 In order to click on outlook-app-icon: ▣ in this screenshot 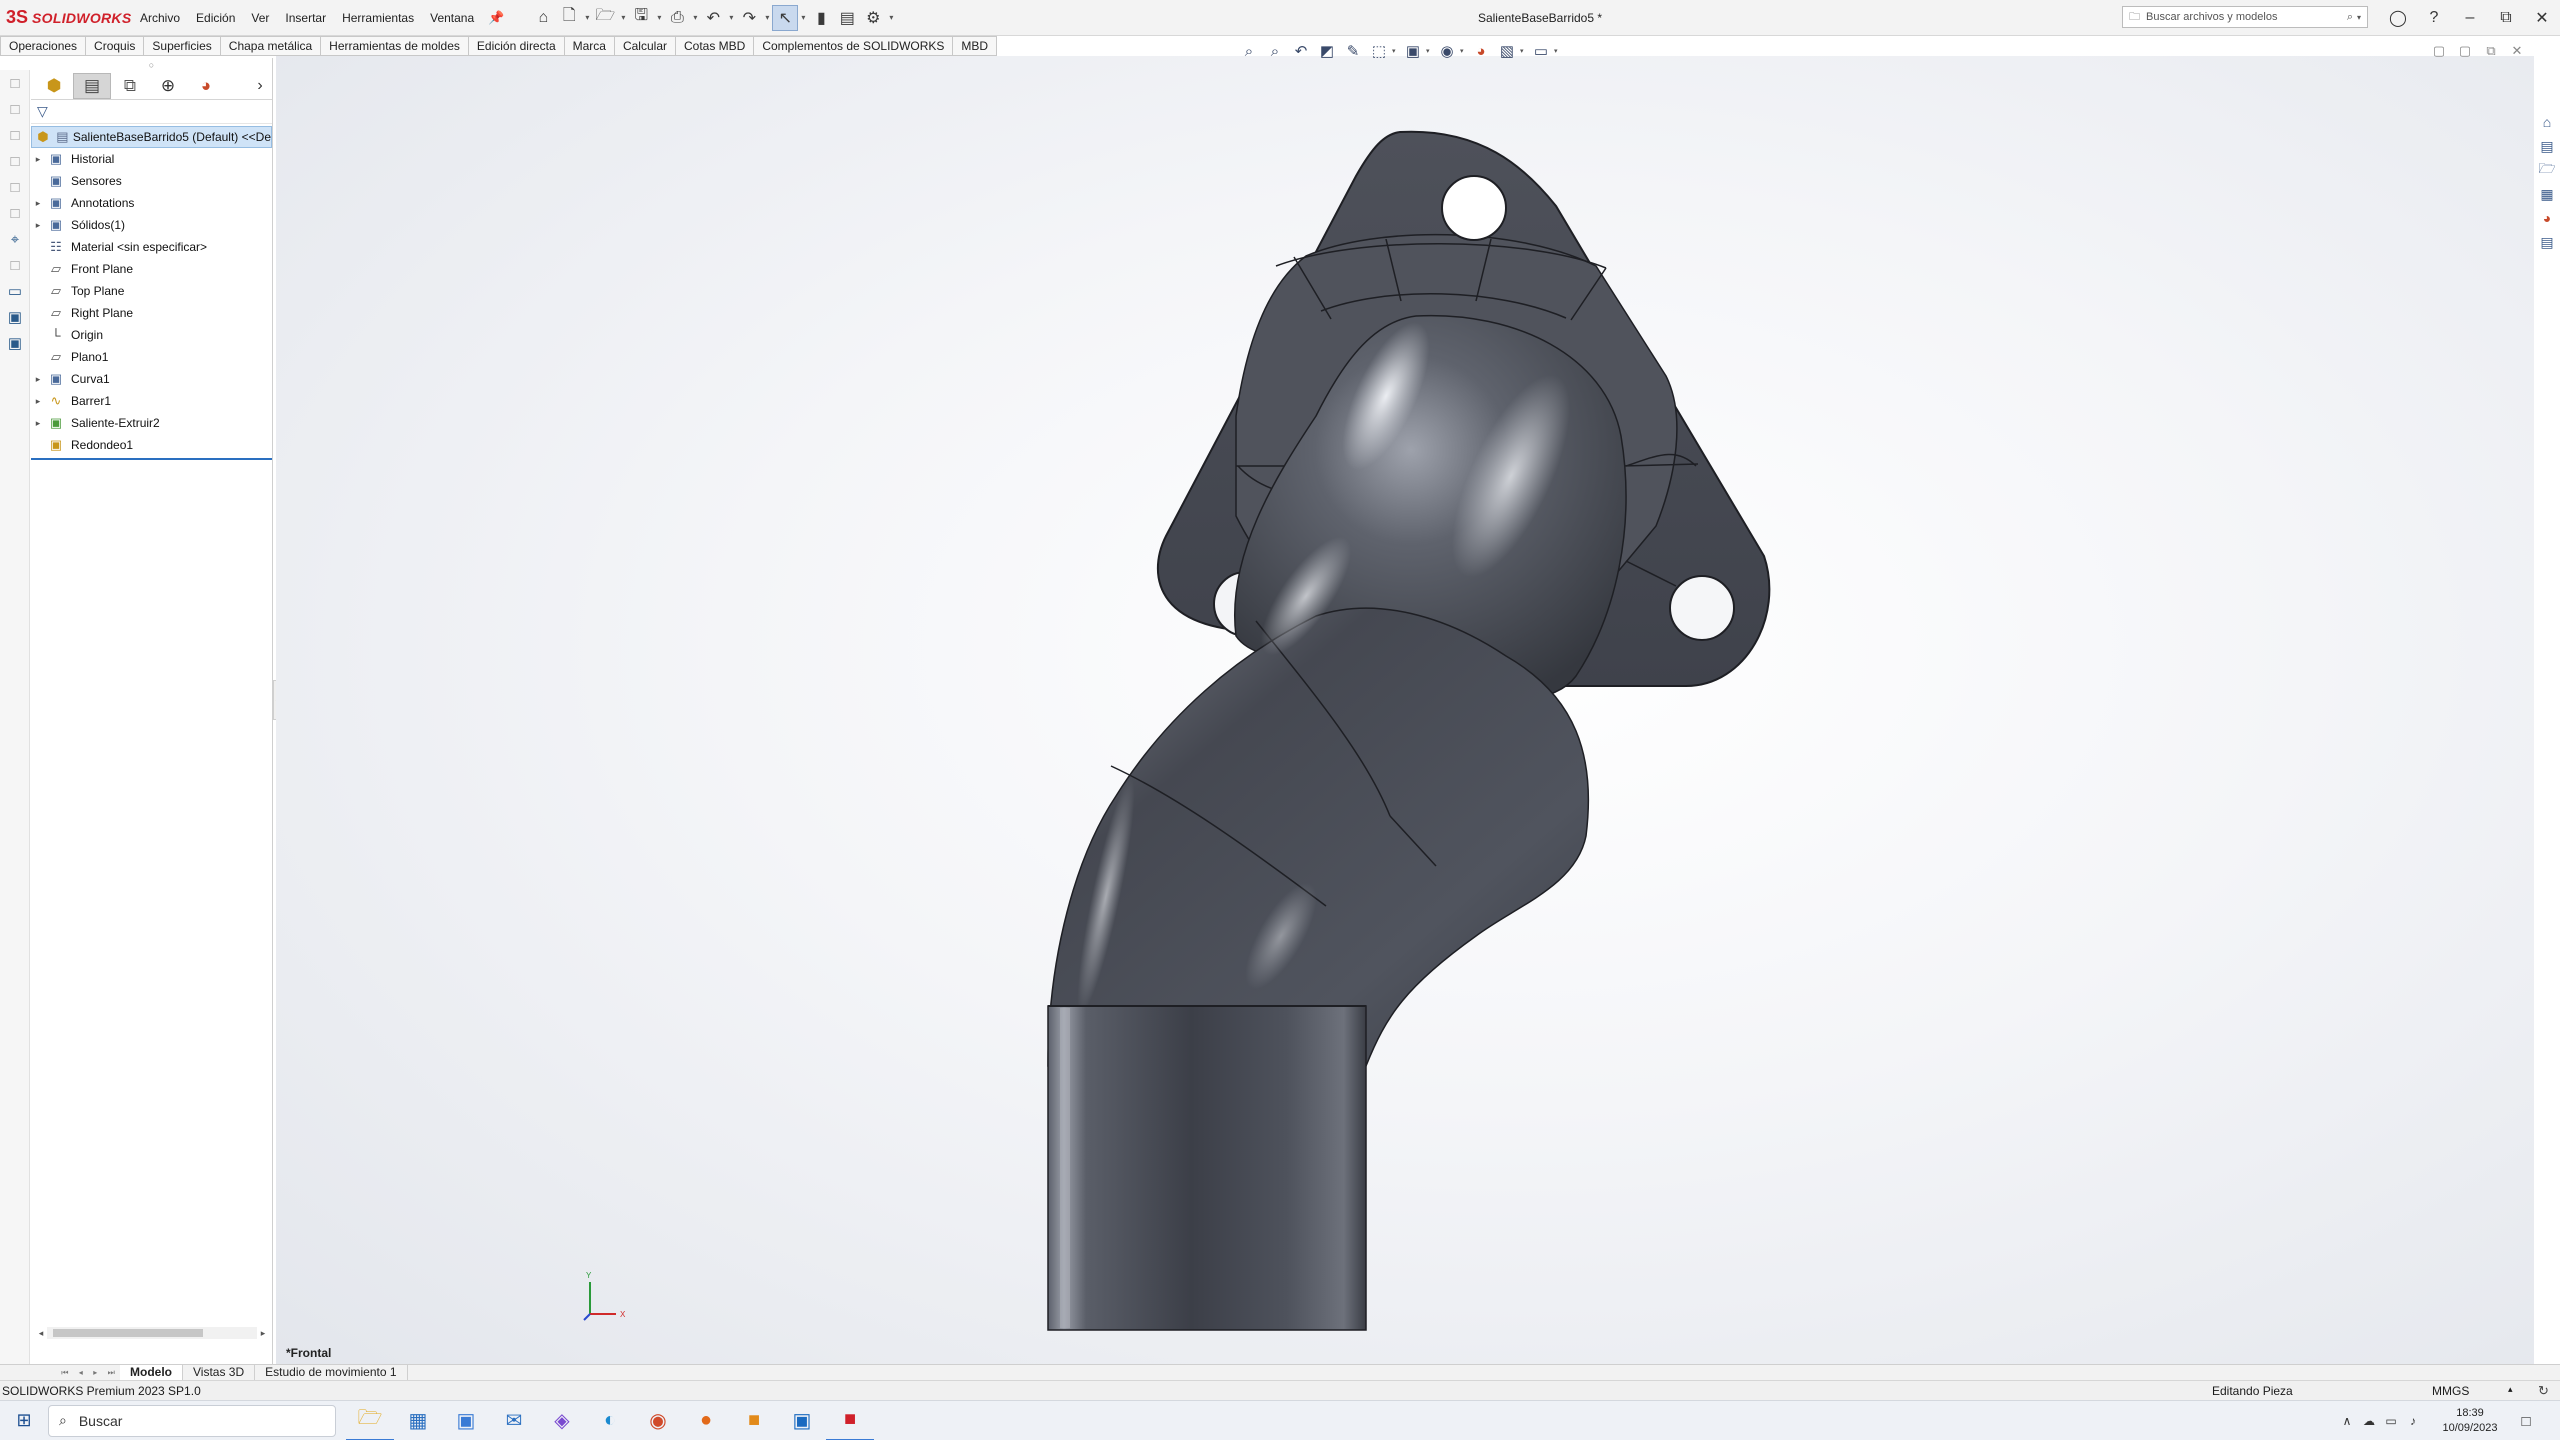, I will do `click(802, 1420)`.